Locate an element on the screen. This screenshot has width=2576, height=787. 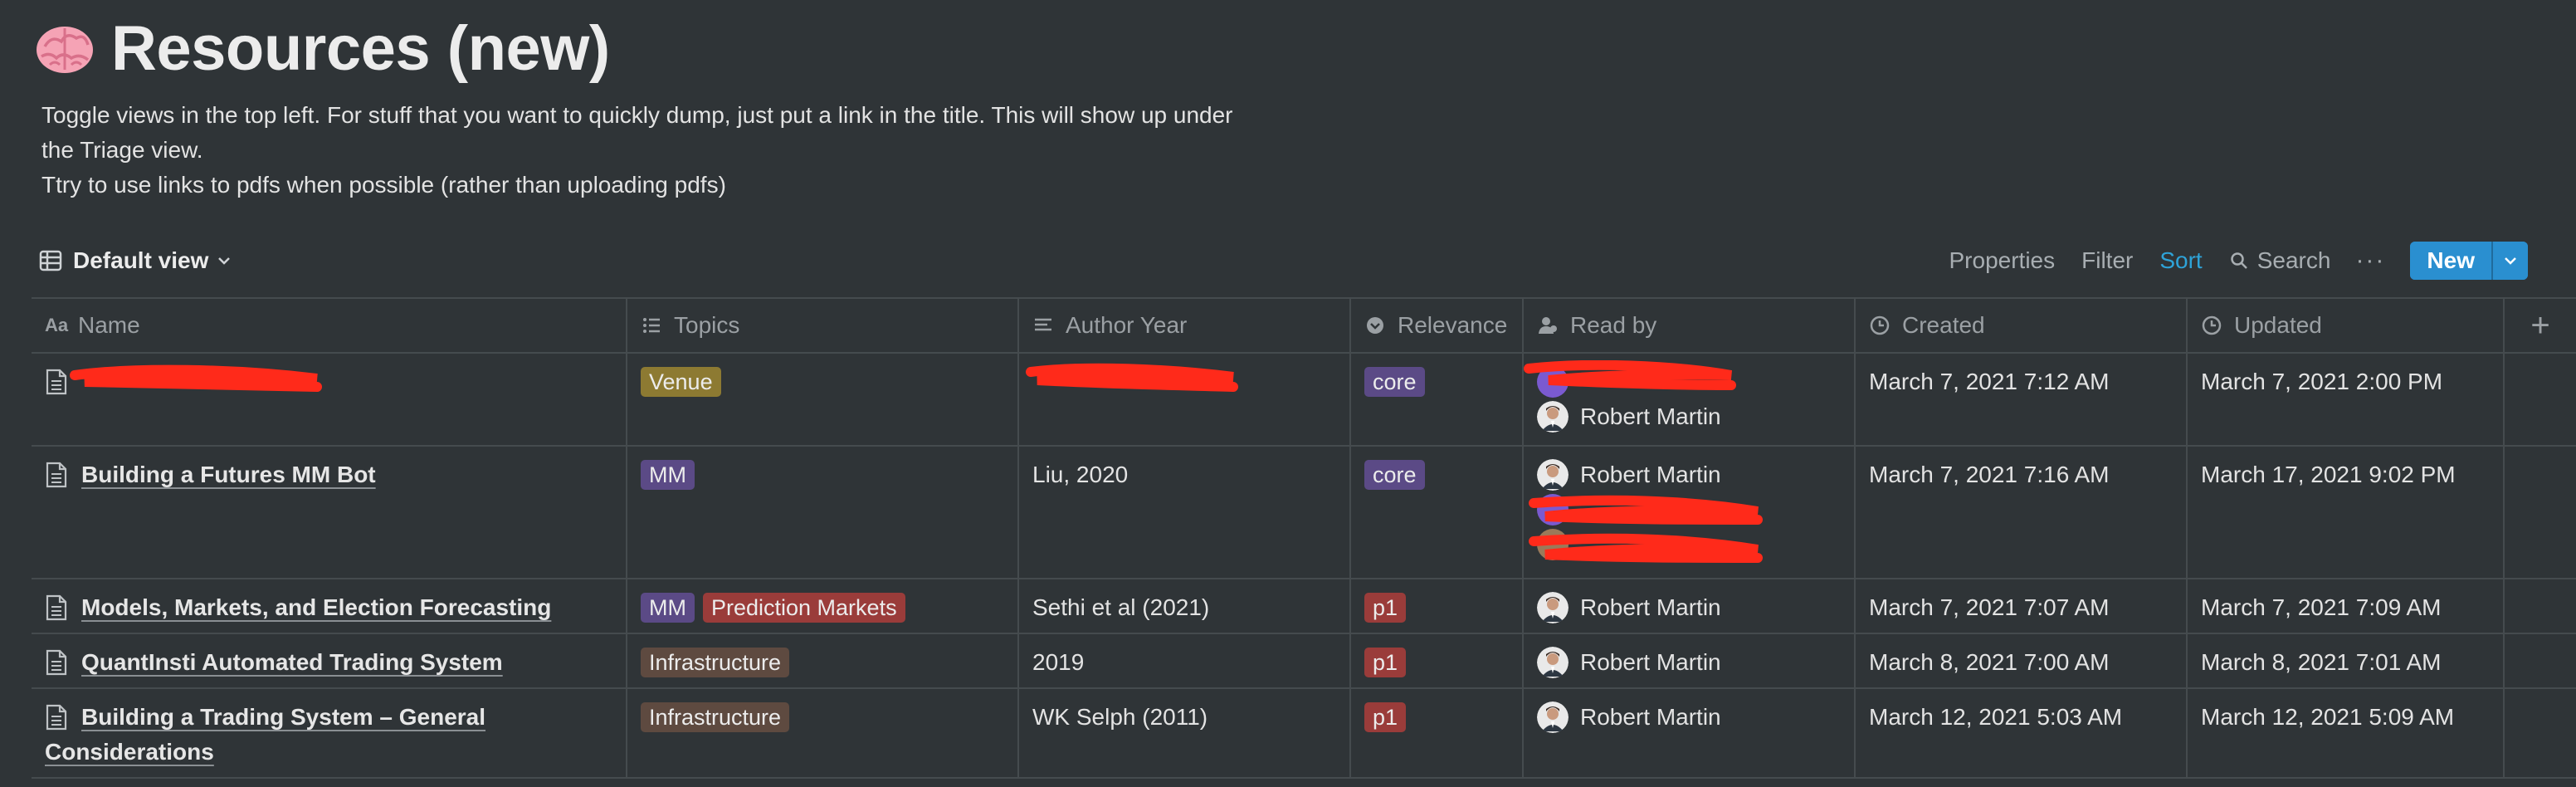
created-text: March 7, 2021 7:16 AM is located at coordinates (1989, 474).